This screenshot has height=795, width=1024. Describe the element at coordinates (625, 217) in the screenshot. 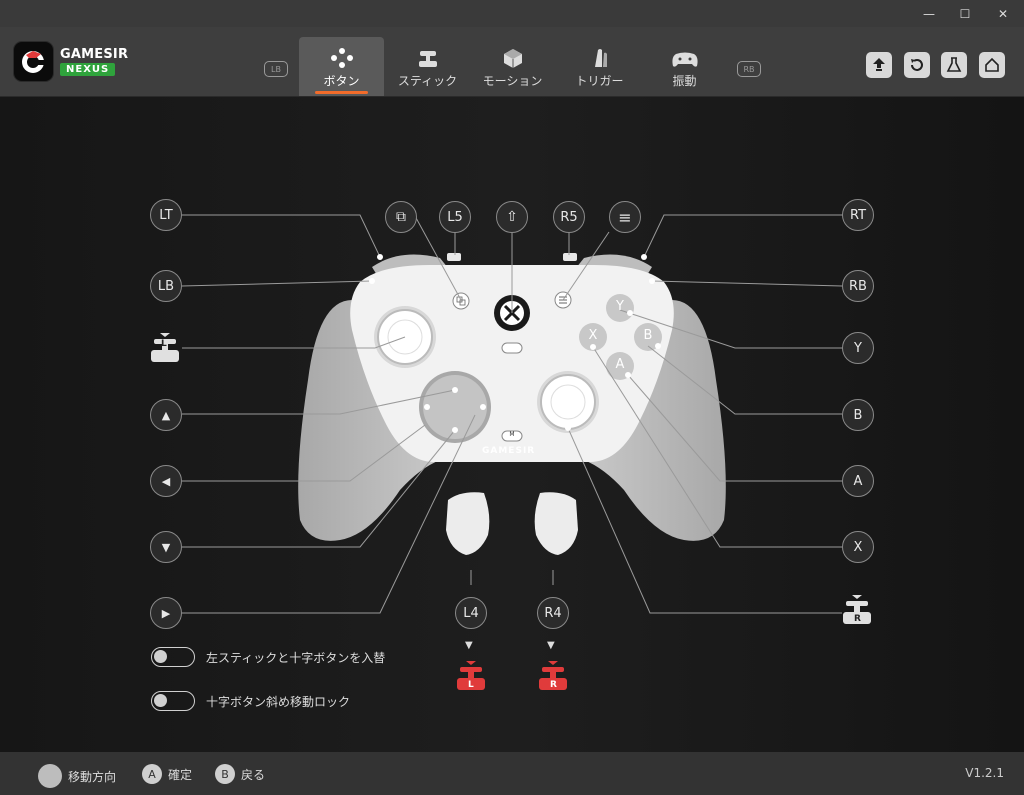

I see `menu-button: ≡` at that location.